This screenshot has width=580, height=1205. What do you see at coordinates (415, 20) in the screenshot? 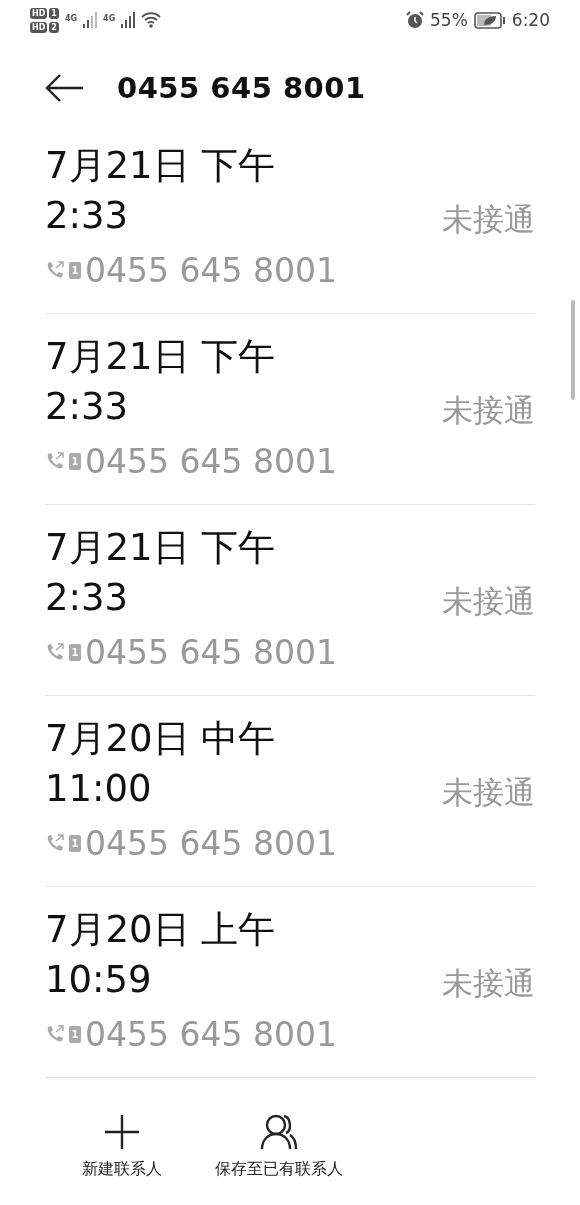
I see `alarm-icon` at bounding box center [415, 20].